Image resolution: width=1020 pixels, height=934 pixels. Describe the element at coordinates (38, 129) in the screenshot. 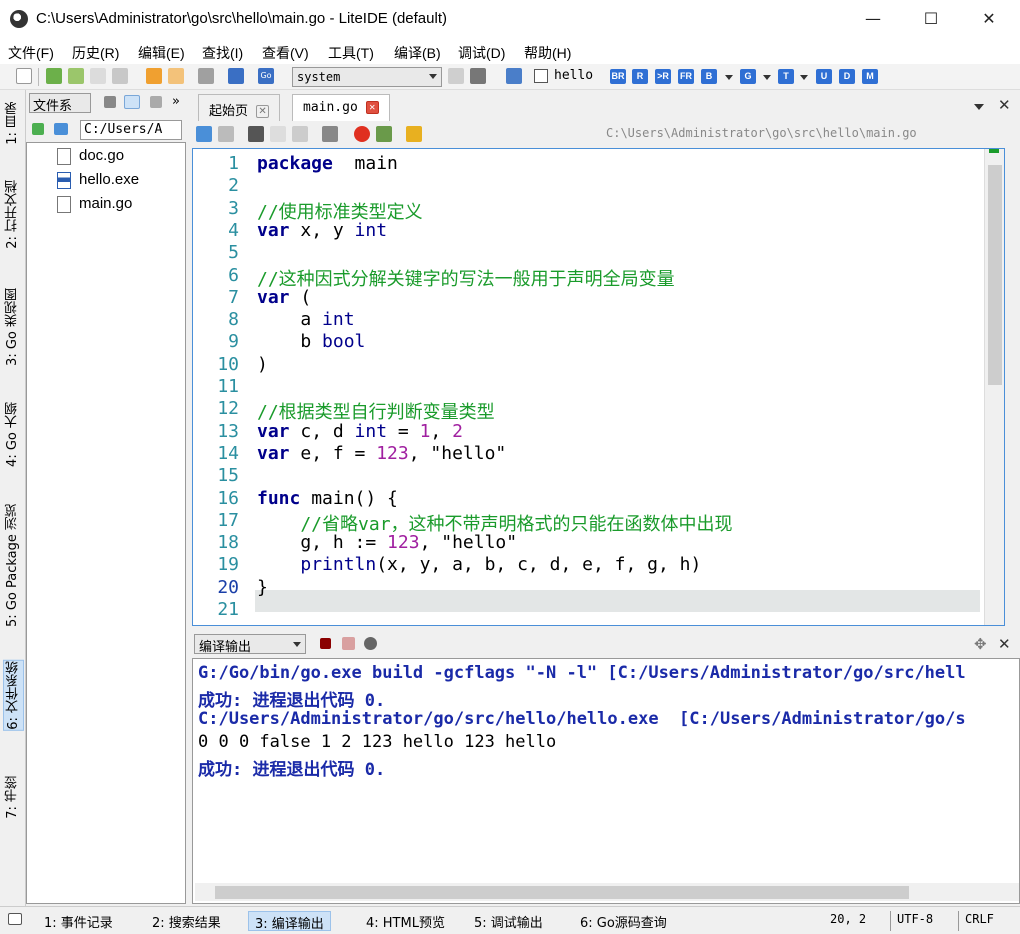

I see `up-dir-icon` at that location.